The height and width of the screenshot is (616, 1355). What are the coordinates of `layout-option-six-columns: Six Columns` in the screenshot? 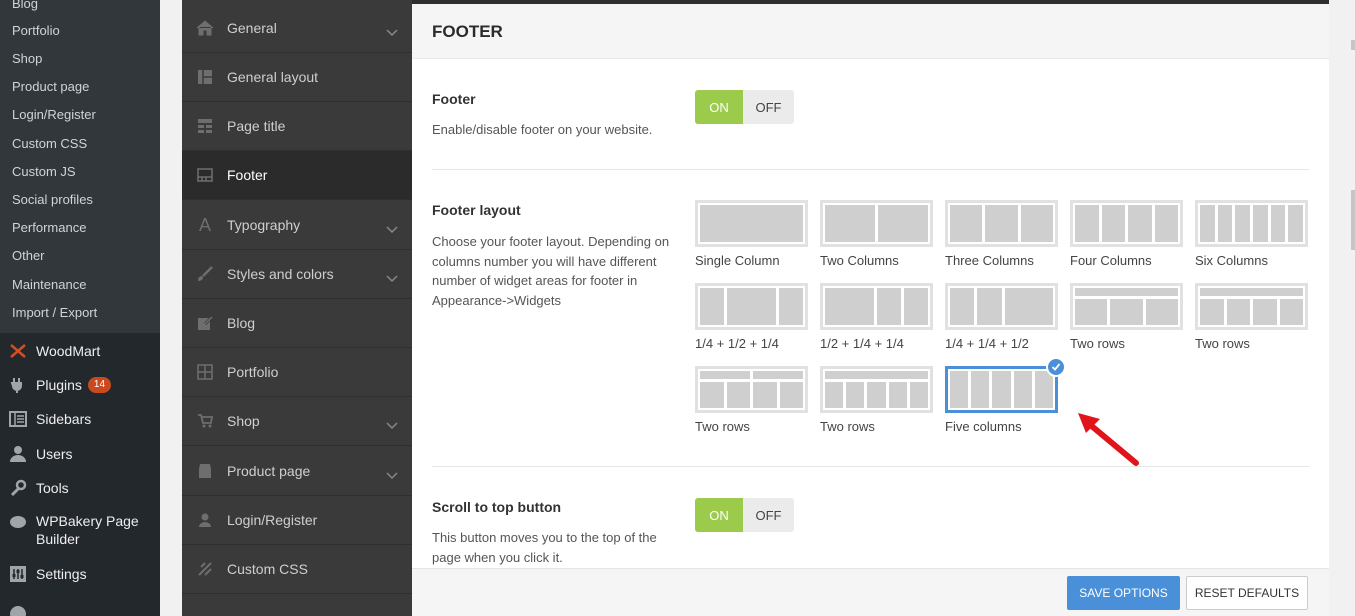 It's located at (1251, 234).